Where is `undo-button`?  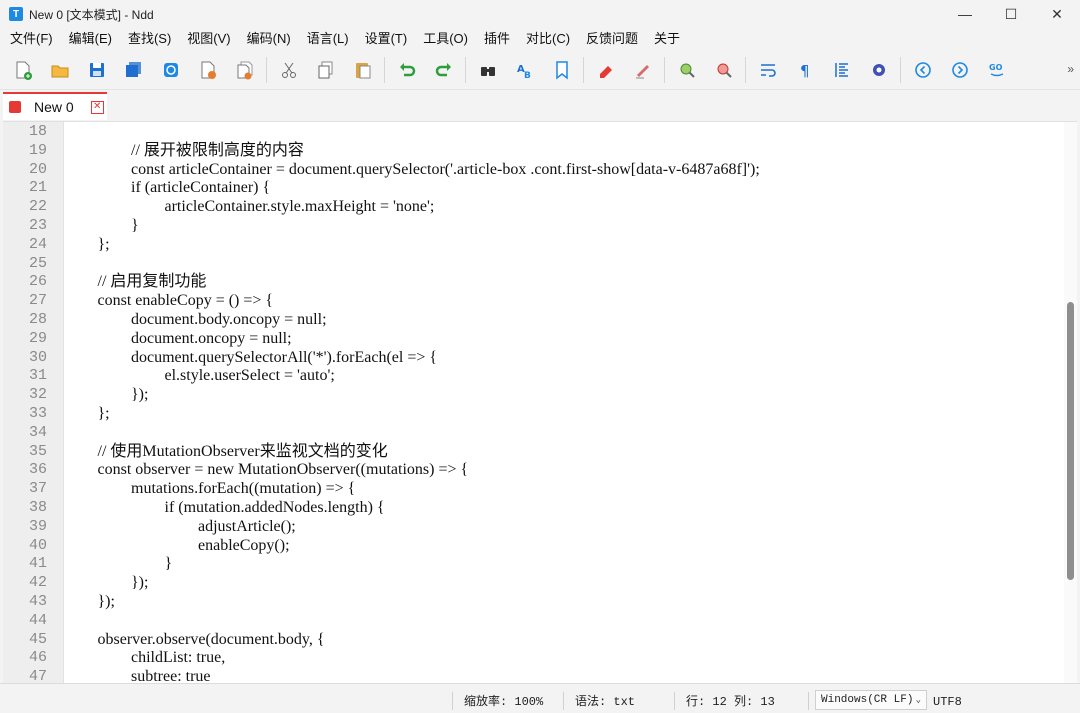 undo-button is located at coordinates (407, 70).